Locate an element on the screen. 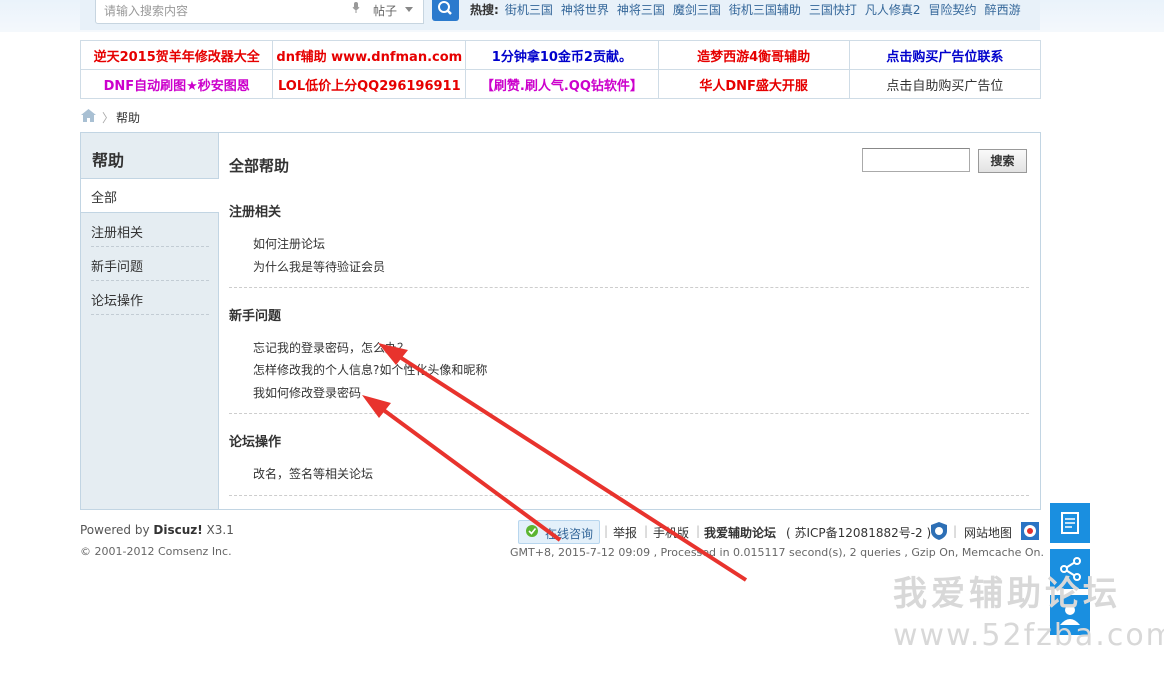 Image resolution: width=1164 pixels, height=676 pixels. help-link: 为什么我是等待验证会员 is located at coordinates (319, 266).